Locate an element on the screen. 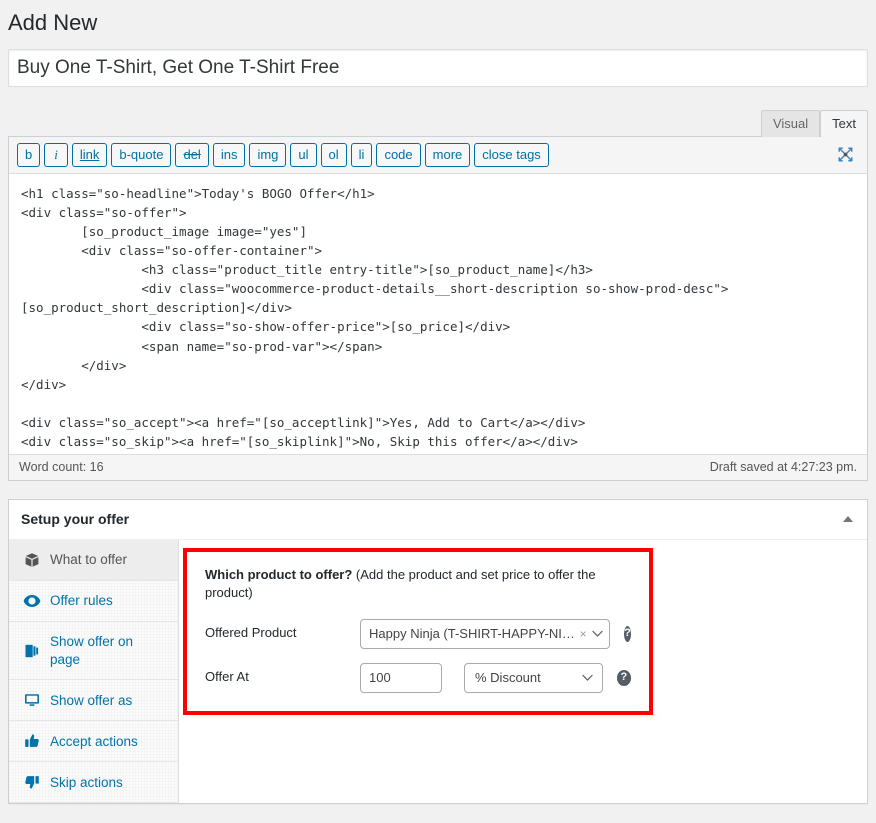  eye-icon is located at coordinates (32, 601).